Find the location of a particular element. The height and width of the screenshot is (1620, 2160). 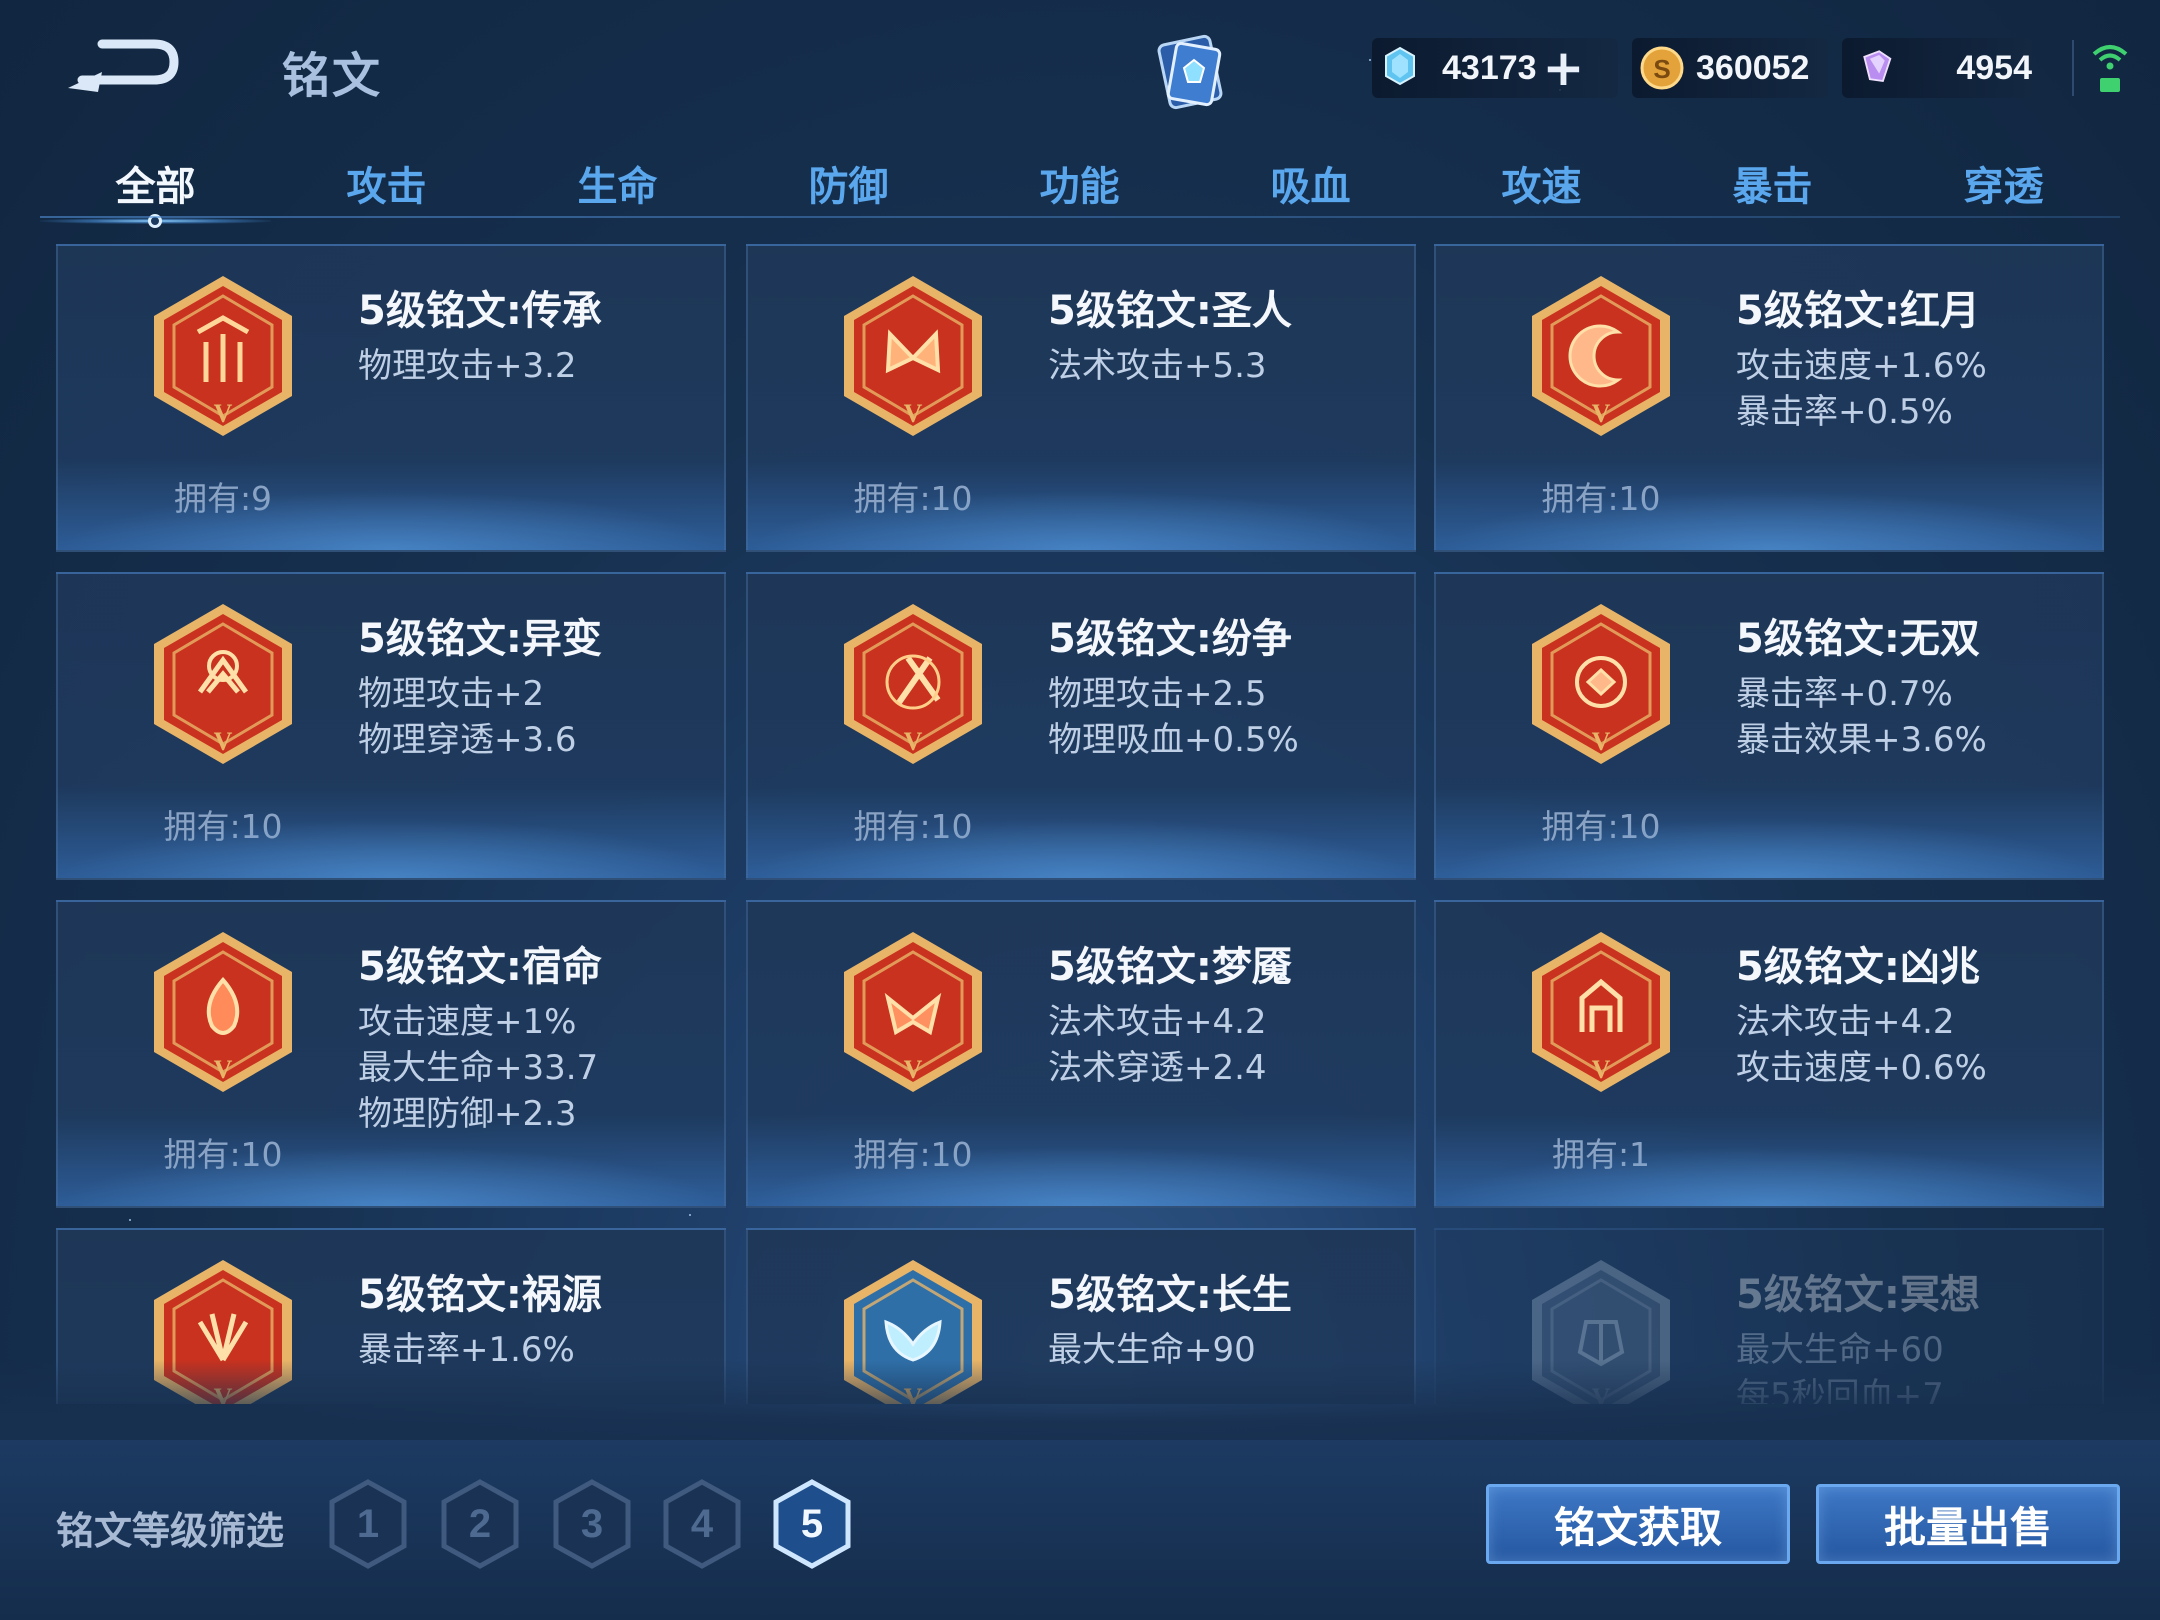

inscription-card: V 5级铭文:纷争 物理攻击+2.5 物理吸血+0.5% 拥有:10 is located at coordinates (1081, 726).